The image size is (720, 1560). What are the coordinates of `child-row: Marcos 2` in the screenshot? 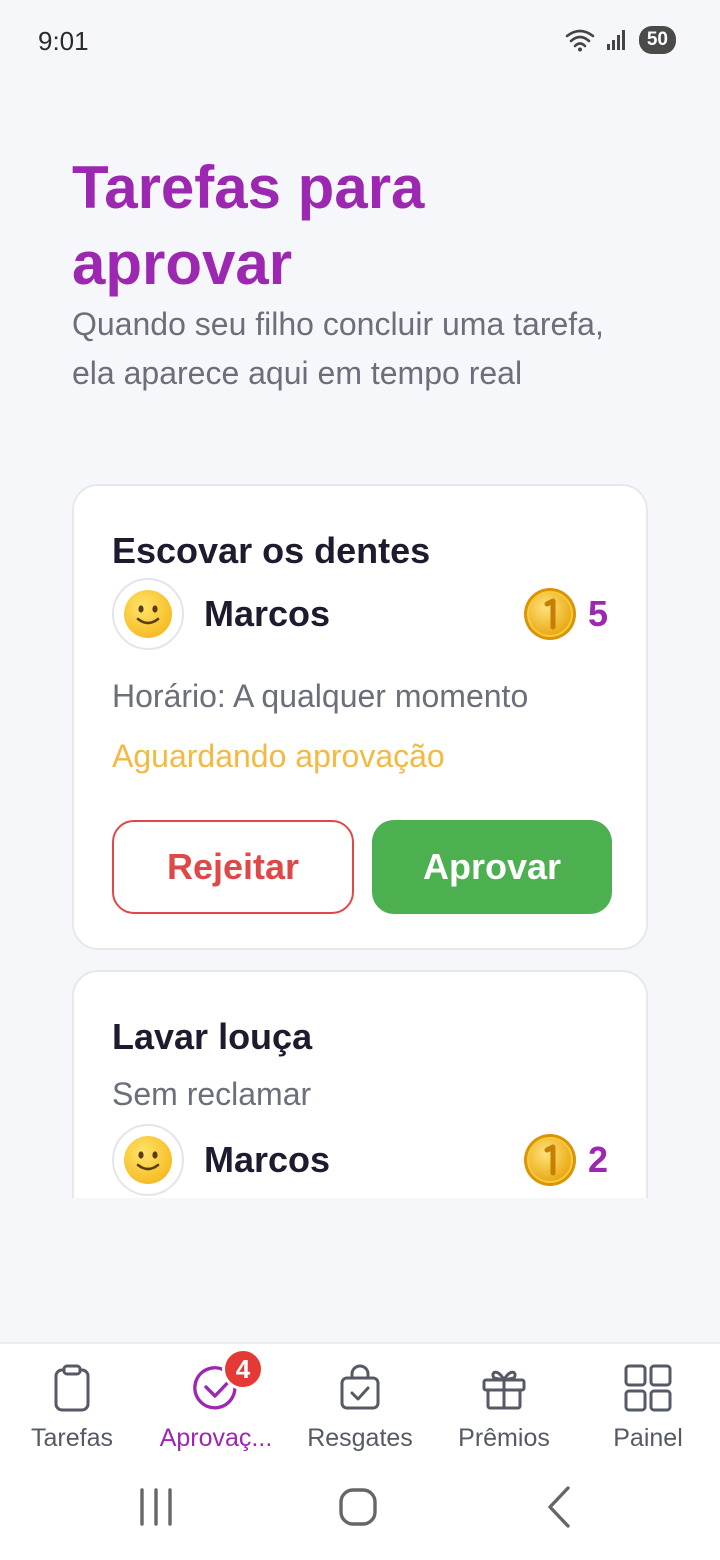 It's located at (360, 1160).